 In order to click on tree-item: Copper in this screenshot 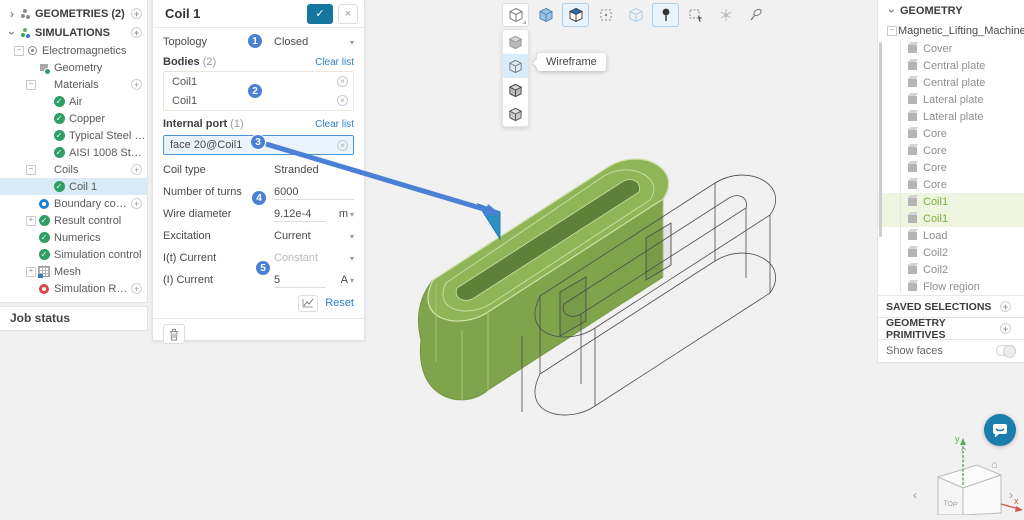, I will do `click(73, 118)`.